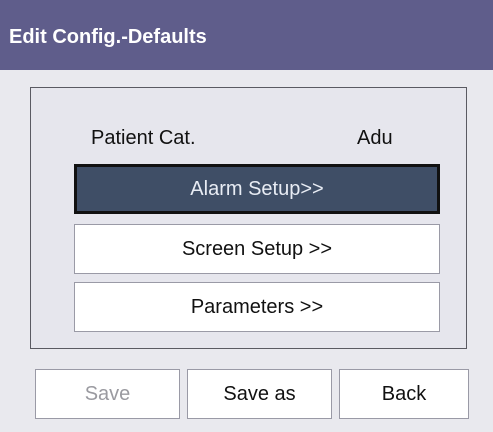 This screenshot has height=432, width=493. I want to click on parameters-button: Parameters >>, so click(257, 307).